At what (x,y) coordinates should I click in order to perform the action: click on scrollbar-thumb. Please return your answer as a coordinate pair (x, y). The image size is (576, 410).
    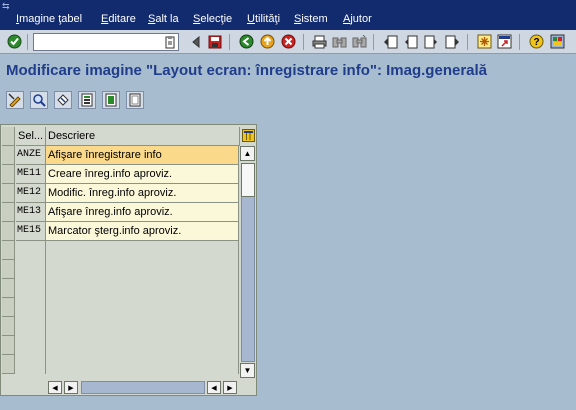
    Looking at the image, I should click on (248, 180).